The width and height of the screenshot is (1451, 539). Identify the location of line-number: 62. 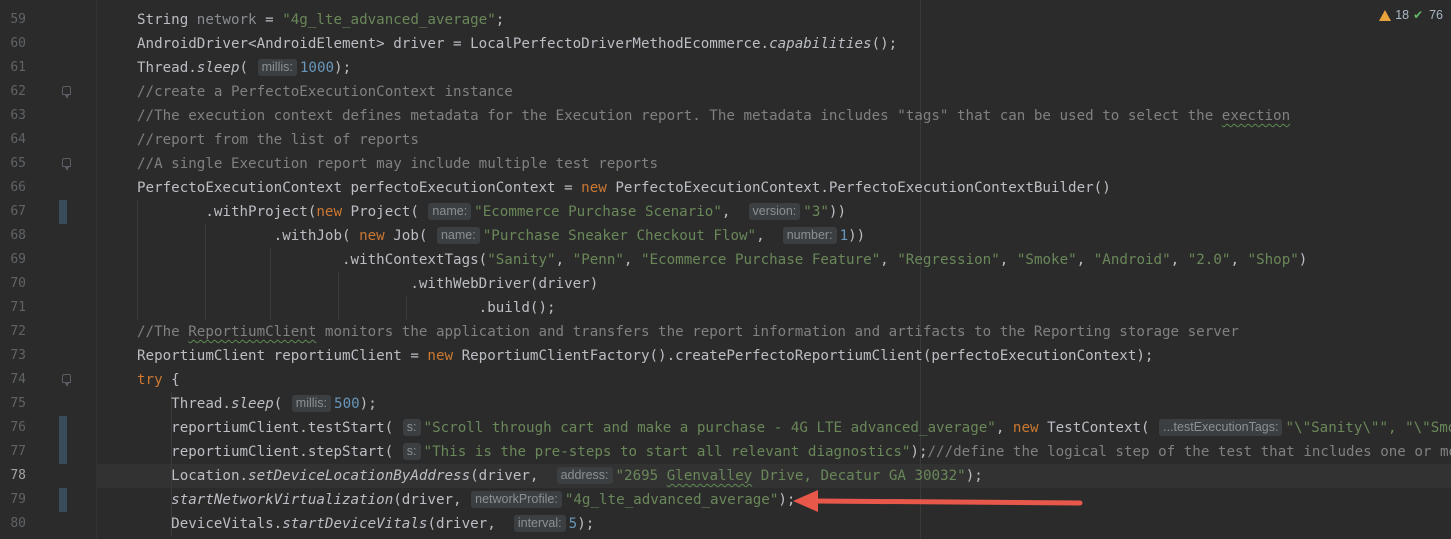
(13, 92).